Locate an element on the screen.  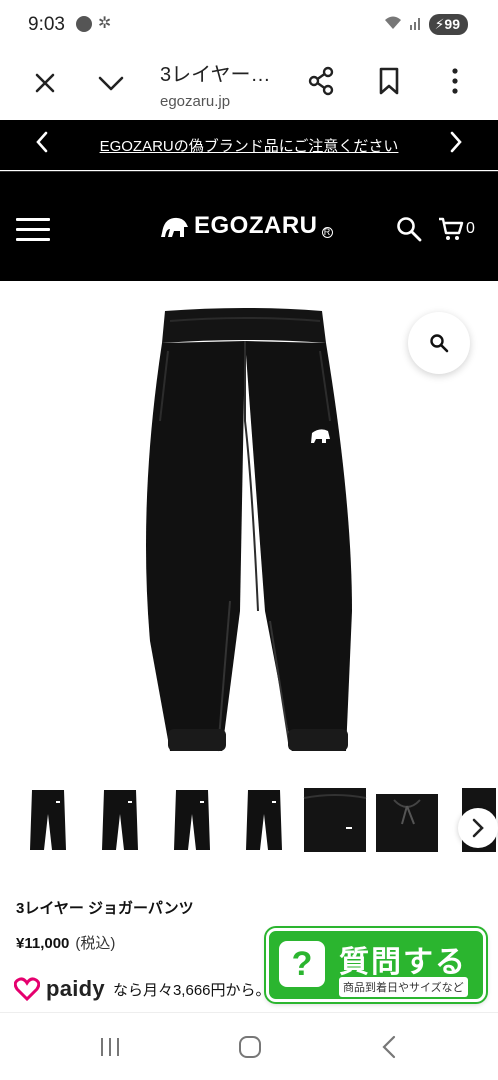
announcement-bar: EGOZARUの偽ブランド品にご注意ください is located at coordinates (249, 145).